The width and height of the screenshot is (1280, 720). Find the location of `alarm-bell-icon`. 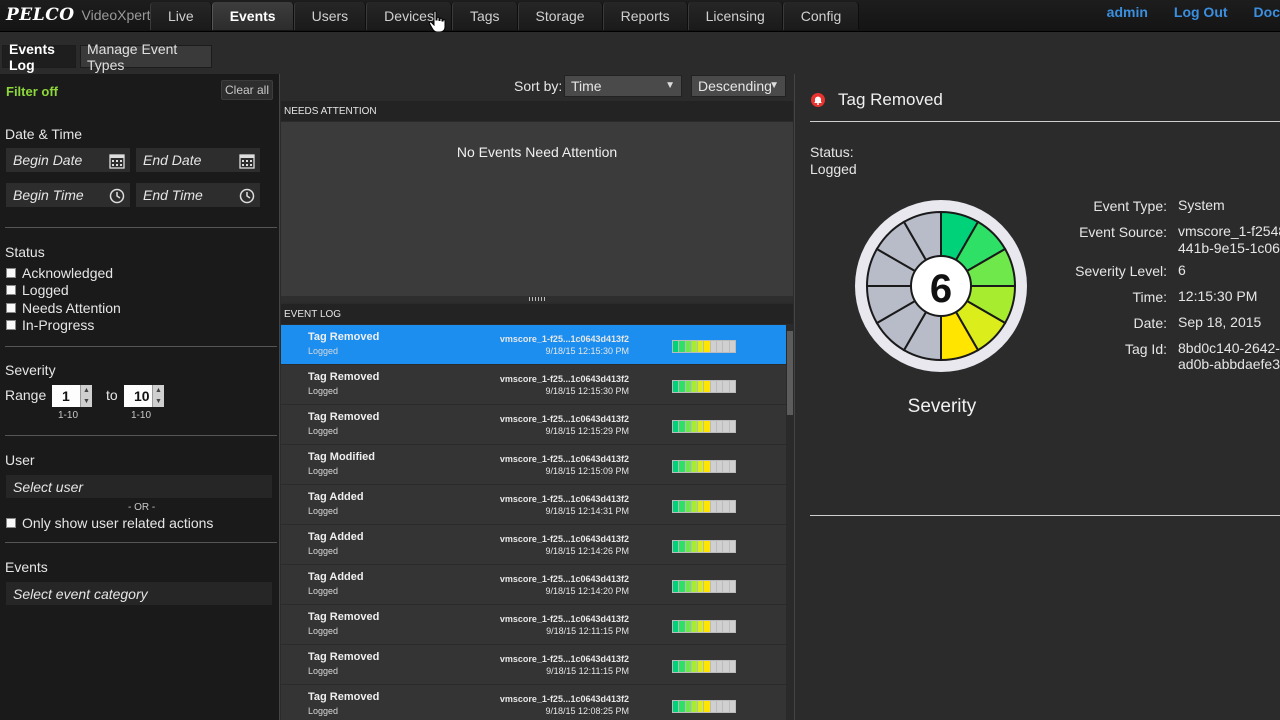

alarm-bell-icon is located at coordinates (818, 100).